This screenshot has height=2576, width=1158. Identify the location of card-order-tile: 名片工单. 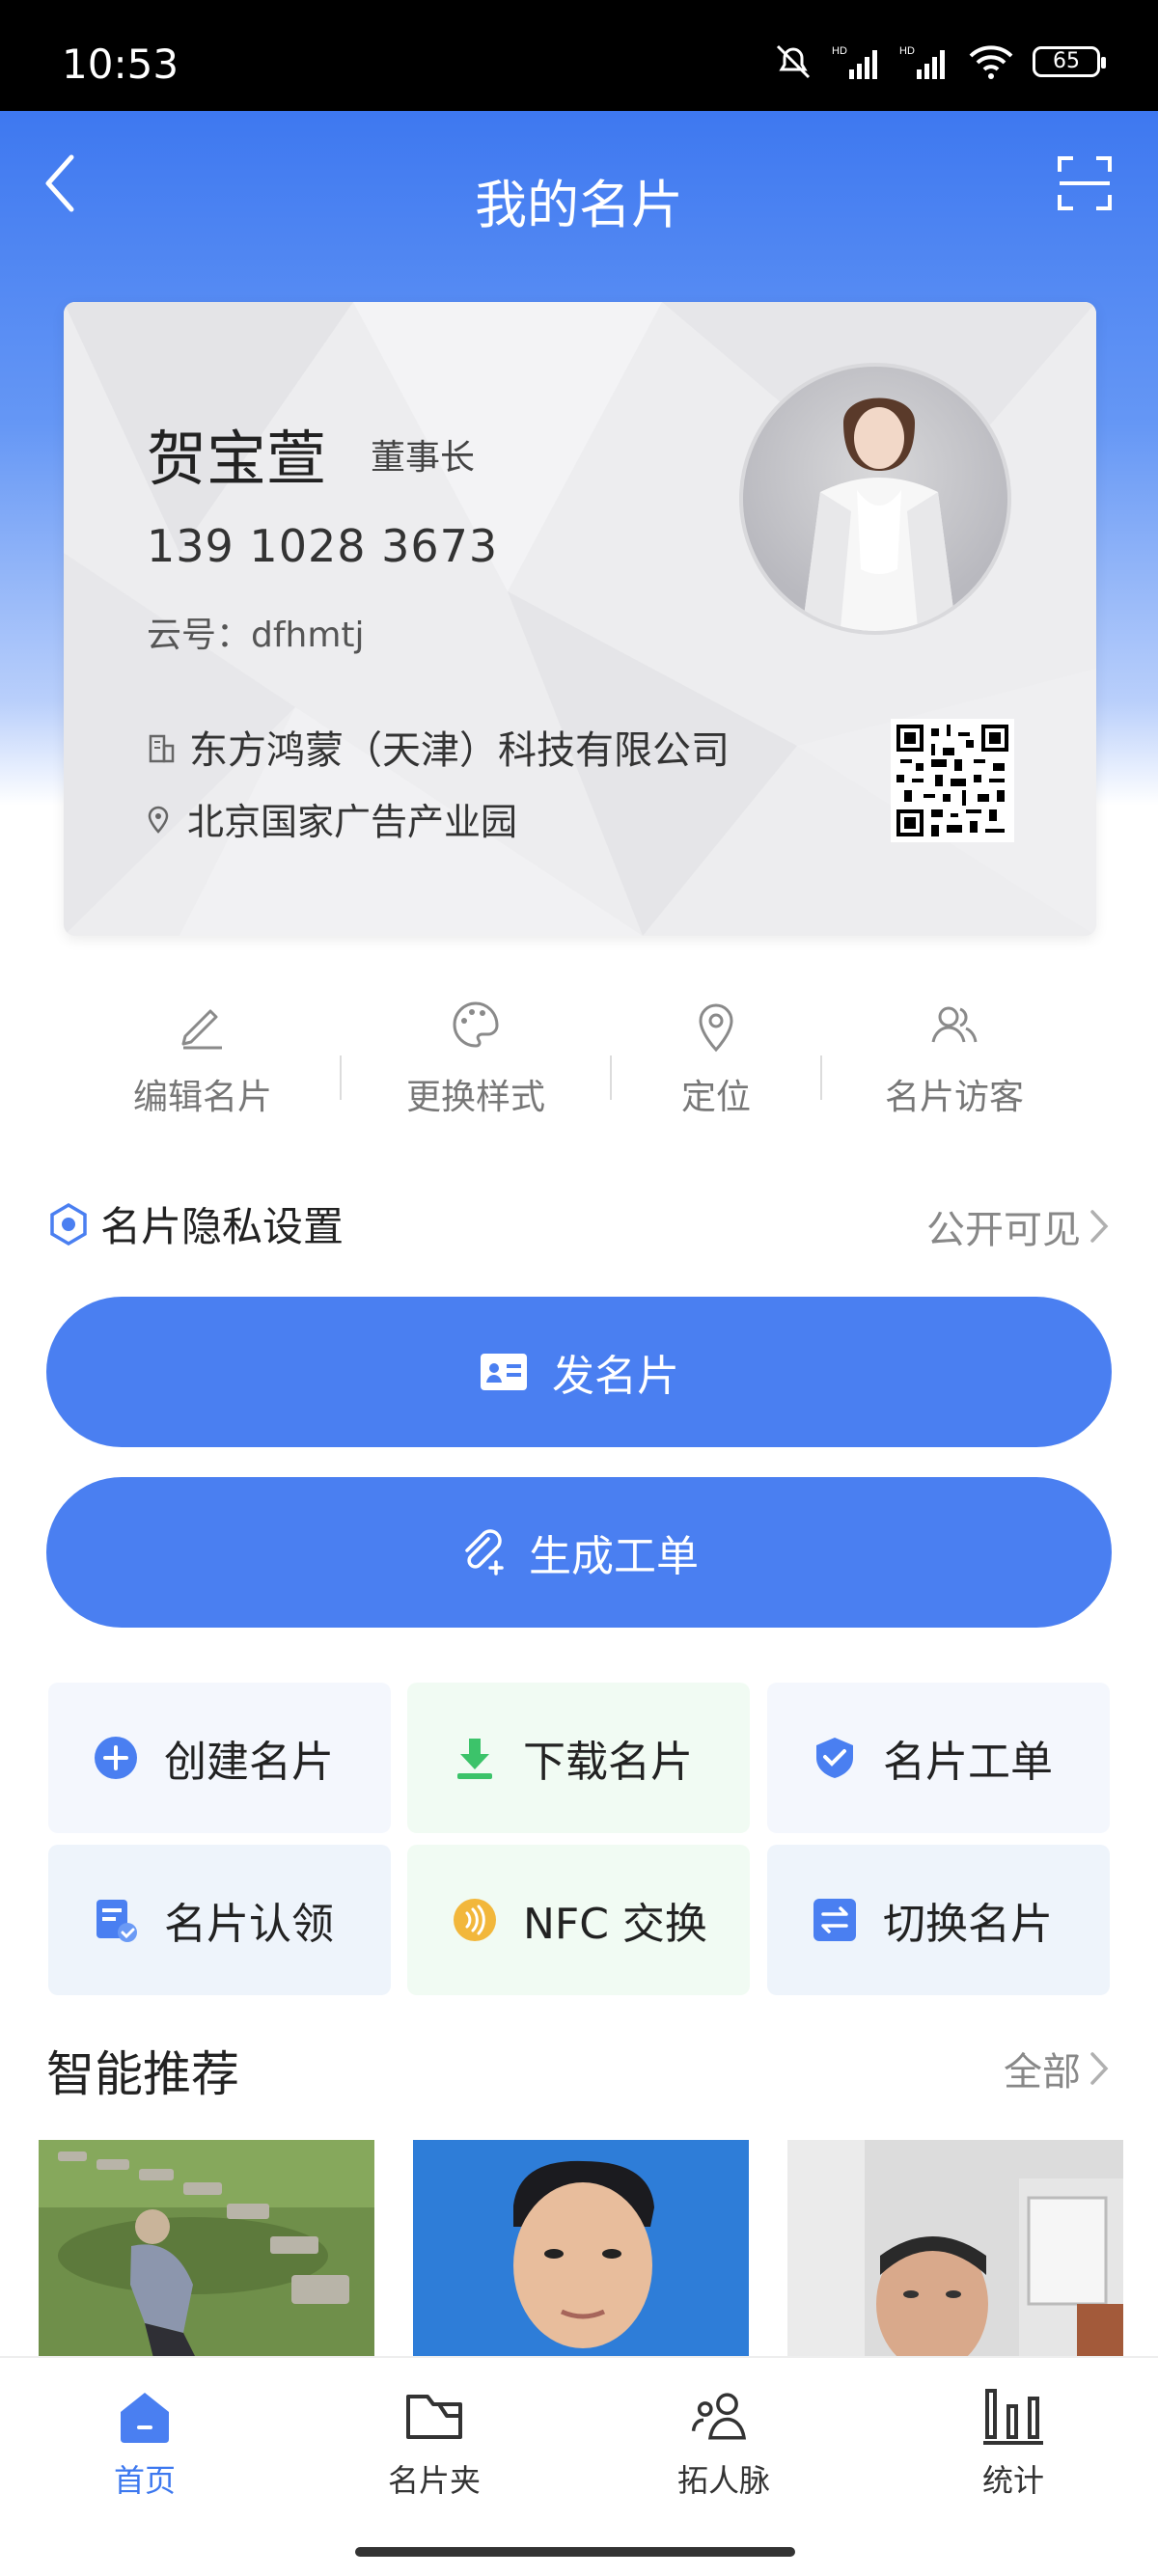
(938, 1758).